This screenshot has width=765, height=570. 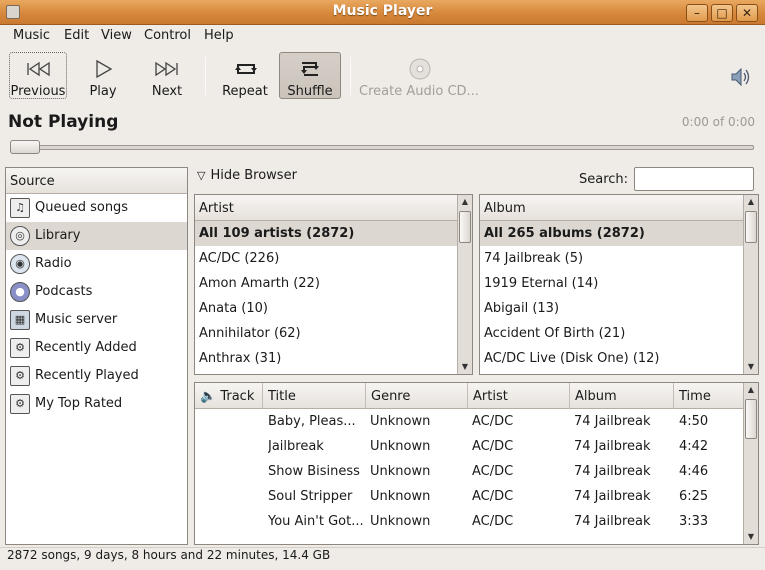 What do you see at coordinates (253, 175) in the screenshot?
I see `hide-browser-label: Hide Browser` at bounding box center [253, 175].